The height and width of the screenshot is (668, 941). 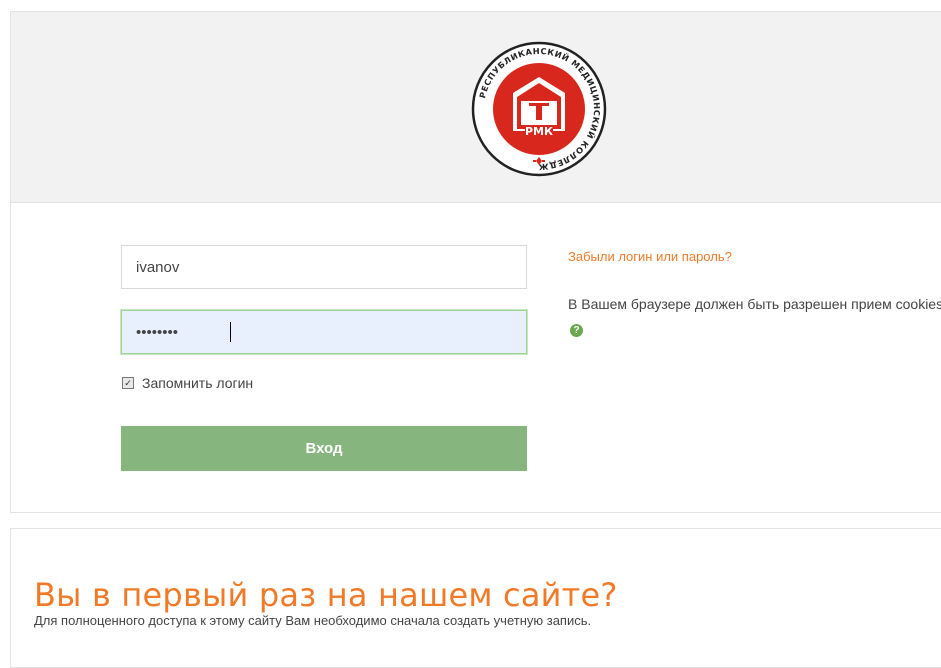 I want to click on remember-login-label: Запомнить логин, so click(x=198, y=383).